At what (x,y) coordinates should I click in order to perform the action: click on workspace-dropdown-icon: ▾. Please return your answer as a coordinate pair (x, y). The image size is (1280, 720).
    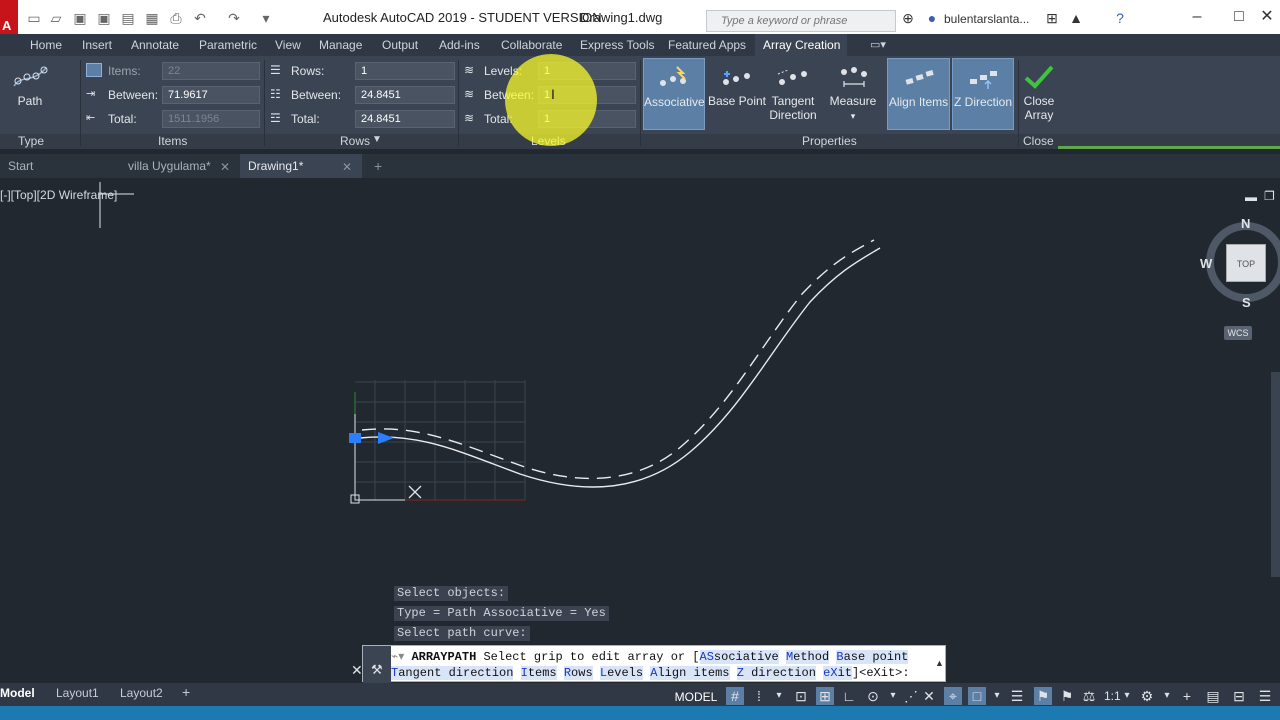
    Looking at the image, I should click on (1167, 696).